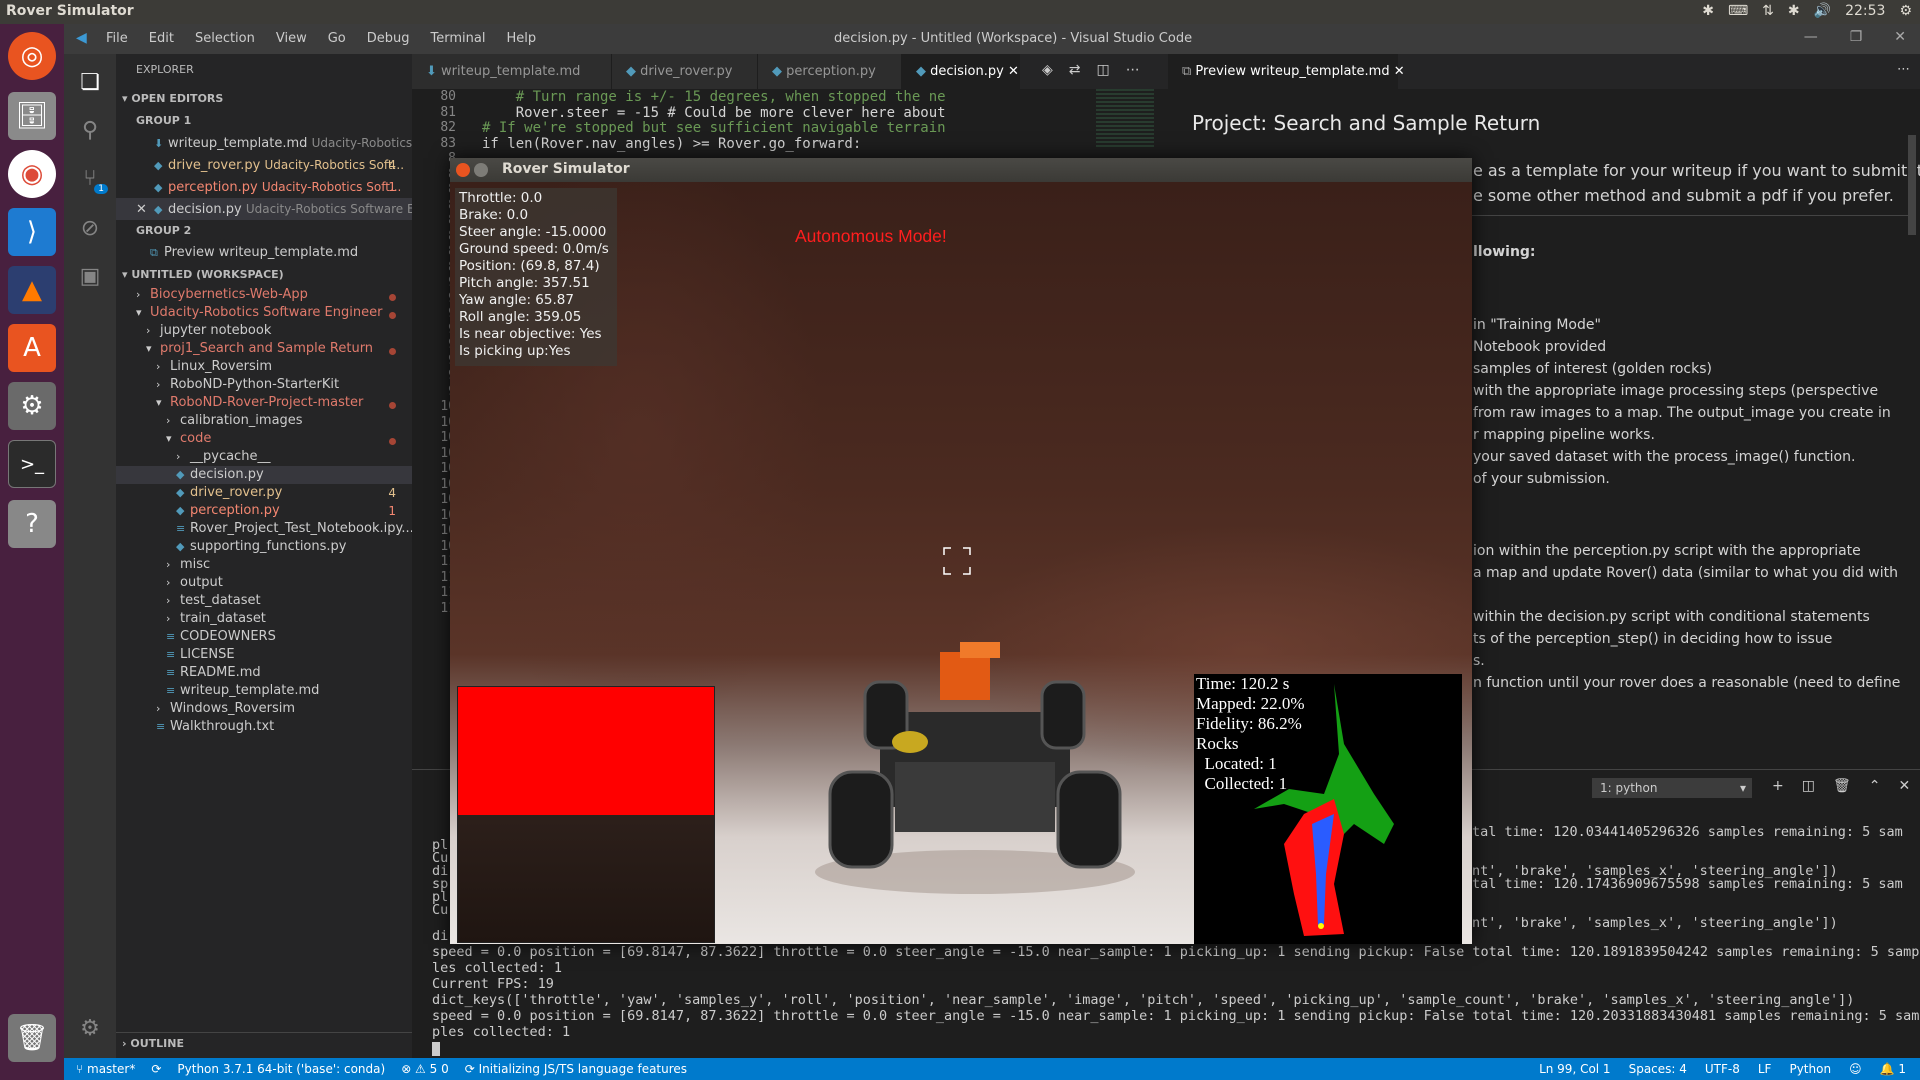  Describe the element at coordinates (1672, 788) in the screenshot. I see `terminal-selector: 1: python ▾` at that location.